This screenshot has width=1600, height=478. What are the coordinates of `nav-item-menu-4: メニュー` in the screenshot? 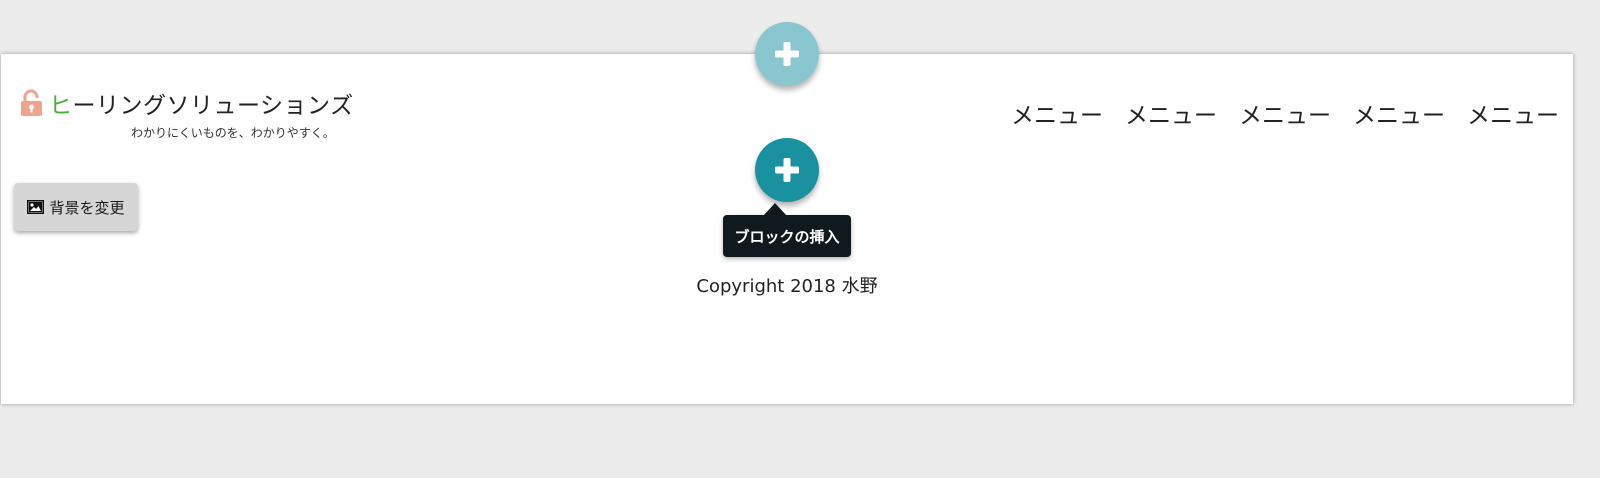 It's located at (1399, 113).